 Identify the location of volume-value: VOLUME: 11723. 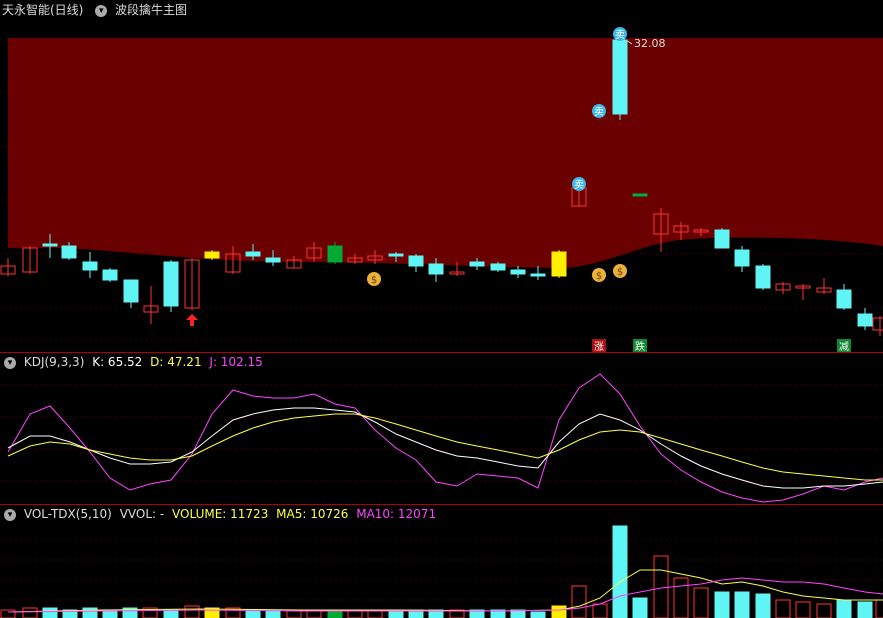
(220, 514).